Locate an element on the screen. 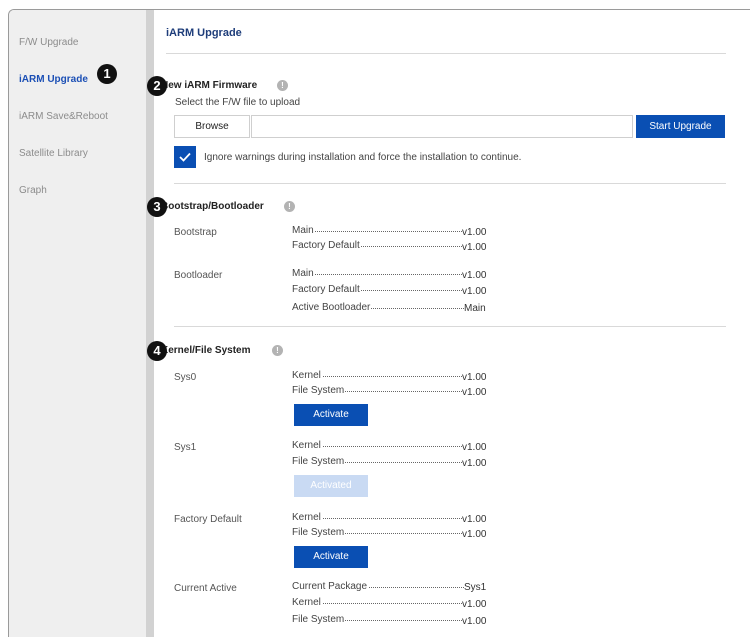 This screenshot has width=750, height=637. bootloader-main-row: Main v1.00 is located at coordinates (392, 274).